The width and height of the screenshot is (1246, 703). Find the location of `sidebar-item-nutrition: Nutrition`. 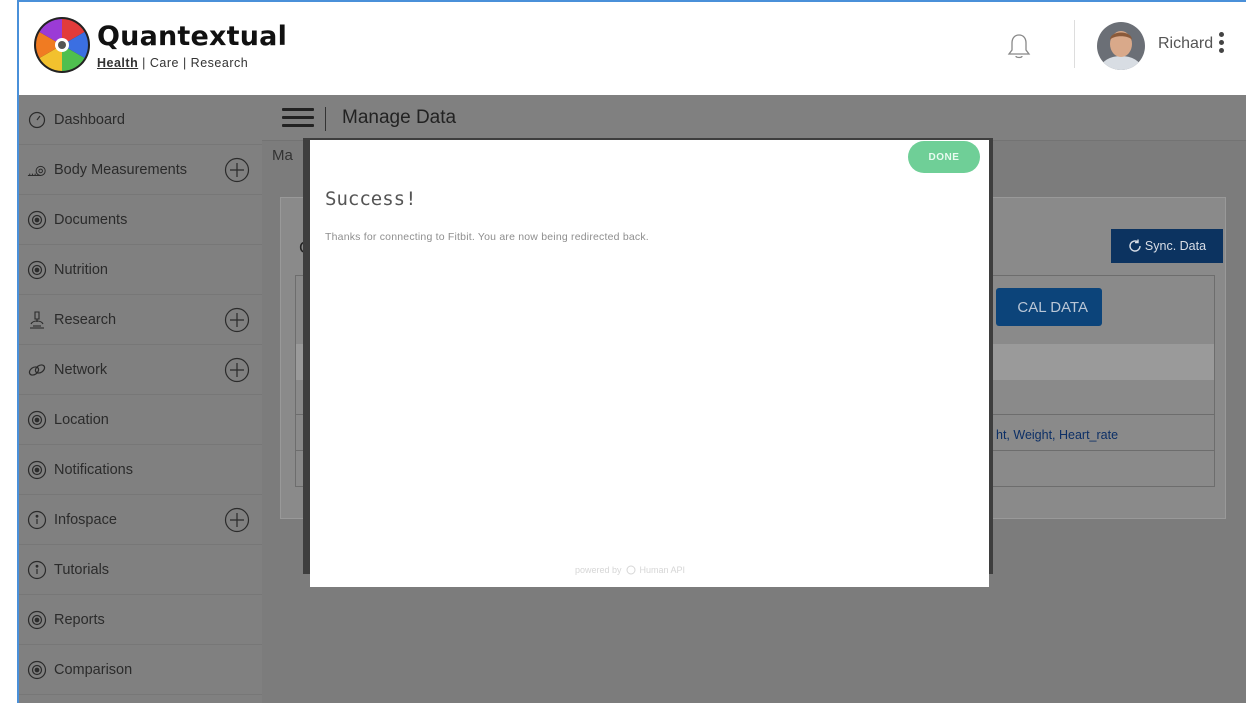

sidebar-item-nutrition: Nutrition is located at coordinates (140, 270).